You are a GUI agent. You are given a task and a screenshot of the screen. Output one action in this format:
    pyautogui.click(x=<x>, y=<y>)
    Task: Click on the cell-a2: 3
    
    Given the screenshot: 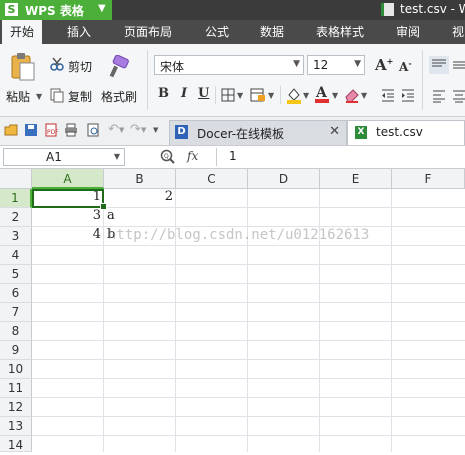 What is the action you would take?
    pyautogui.click(x=68, y=217)
    